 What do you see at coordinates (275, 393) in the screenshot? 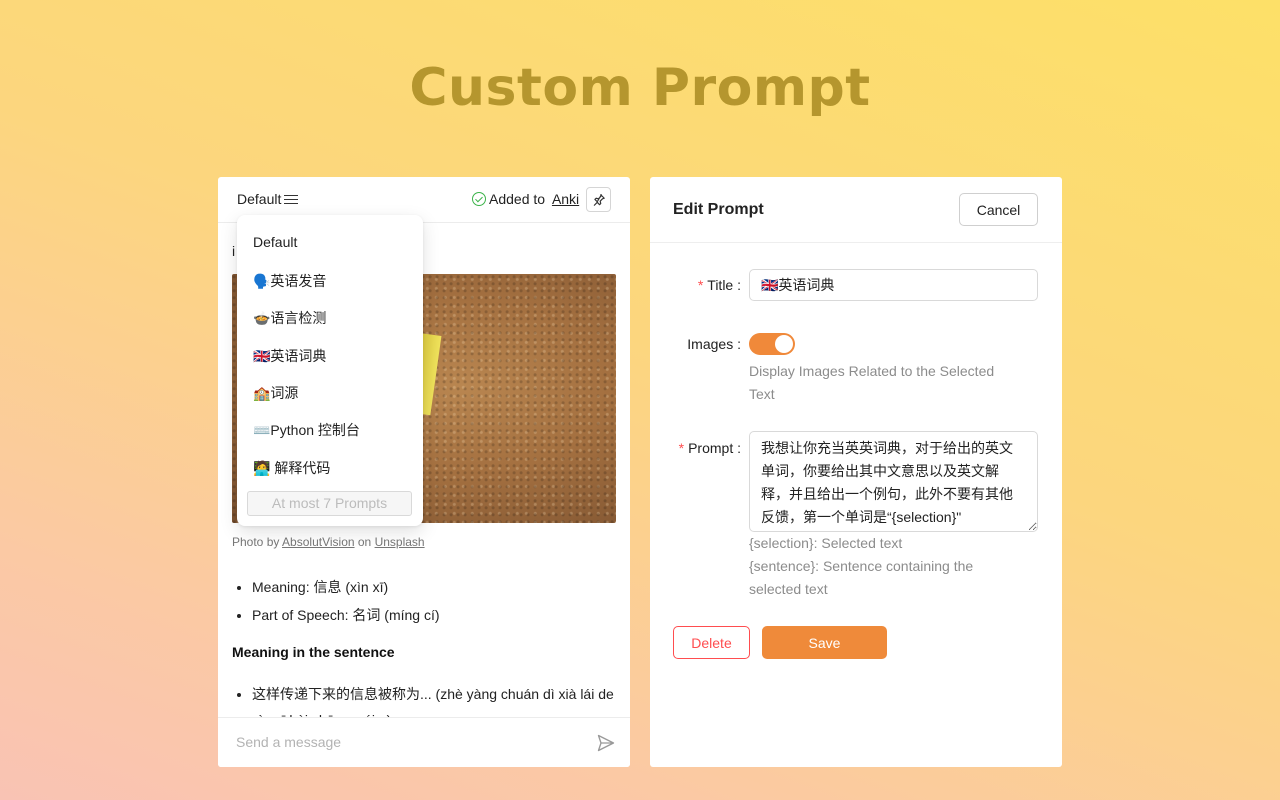
I see `dropdown-item-etymology: 🏫词源` at bounding box center [275, 393].